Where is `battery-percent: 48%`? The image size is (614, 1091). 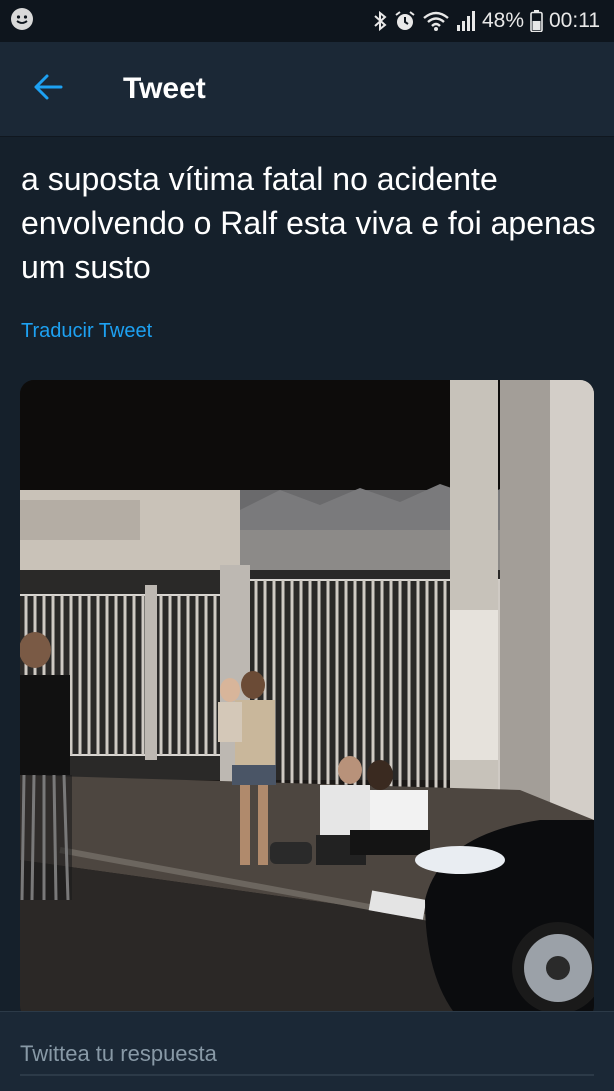 battery-percent: 48% is located at coordinates (502, 20).